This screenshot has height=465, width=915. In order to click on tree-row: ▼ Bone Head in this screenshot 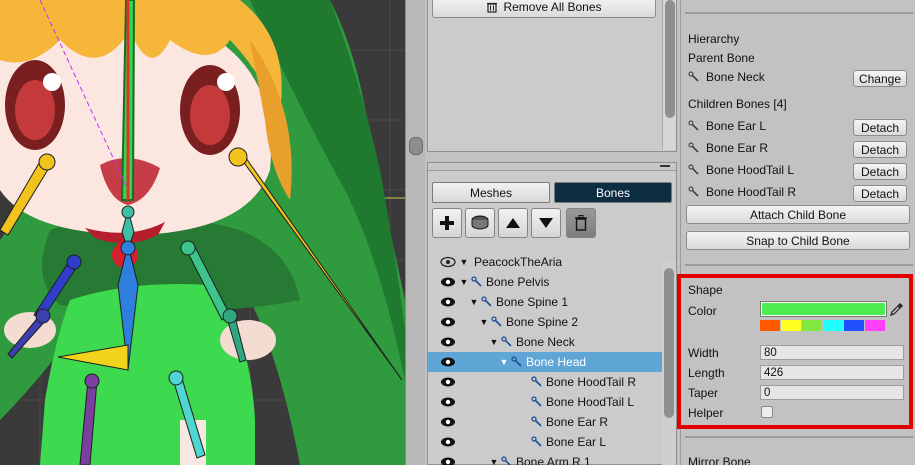, I will do `click(546, 362)`.